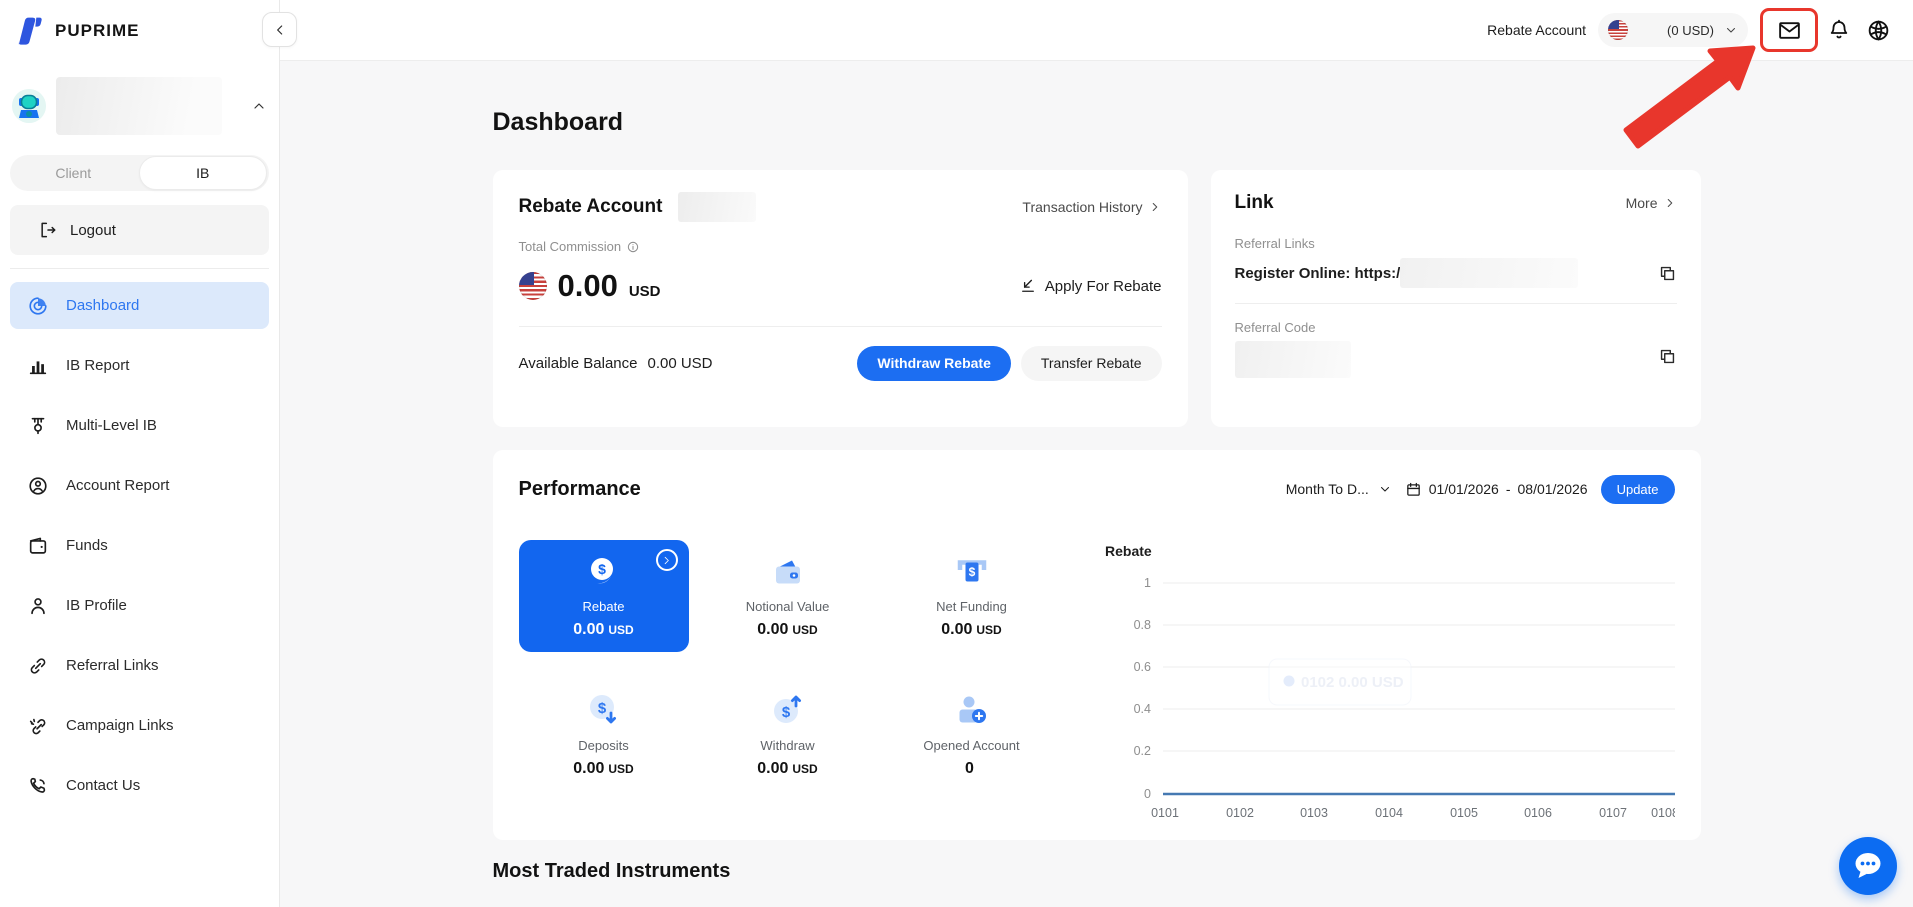 This screenshot has height=907, width=1913. I want to click on tile-label: Notional Value, so click(787, 606).